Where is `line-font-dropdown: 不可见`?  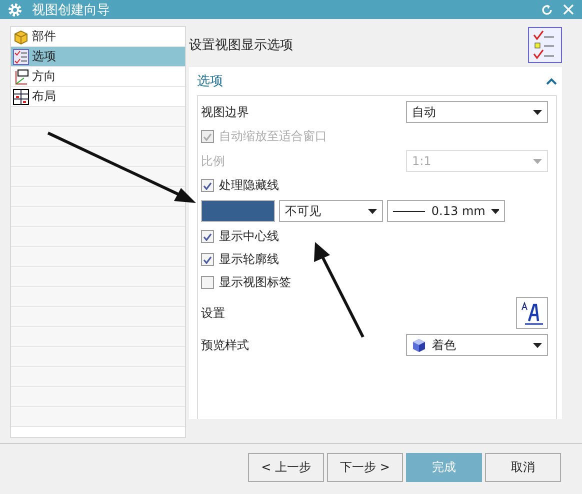 line-font-dropdown: 不可见 is located at coordinates (331, 211).